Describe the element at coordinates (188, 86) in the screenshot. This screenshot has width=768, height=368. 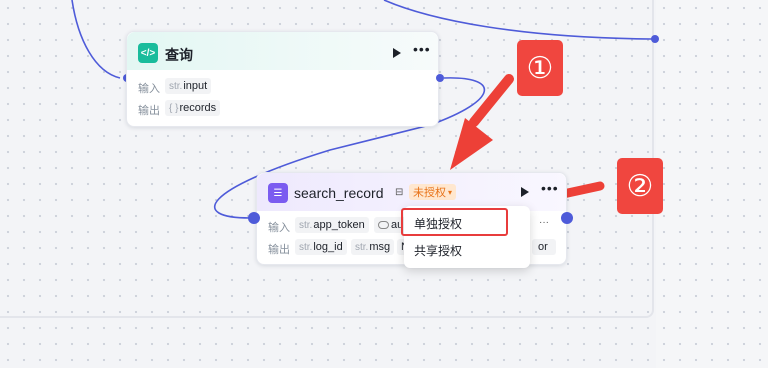
I see `input-param-chip: str. input` at that location.